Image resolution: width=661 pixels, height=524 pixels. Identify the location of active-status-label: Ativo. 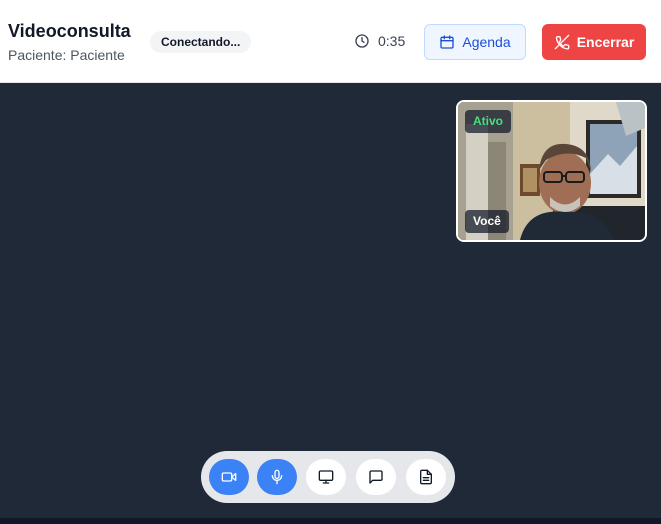
(488, 121).